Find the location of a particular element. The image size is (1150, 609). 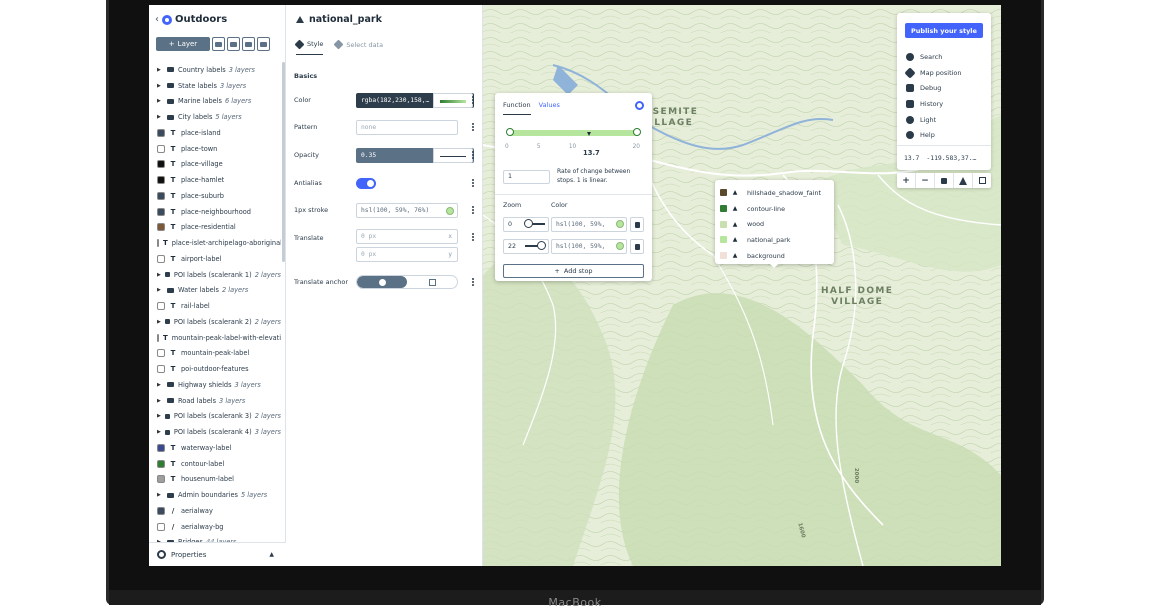

pattern-field: none is located at coordinates (407, 127).